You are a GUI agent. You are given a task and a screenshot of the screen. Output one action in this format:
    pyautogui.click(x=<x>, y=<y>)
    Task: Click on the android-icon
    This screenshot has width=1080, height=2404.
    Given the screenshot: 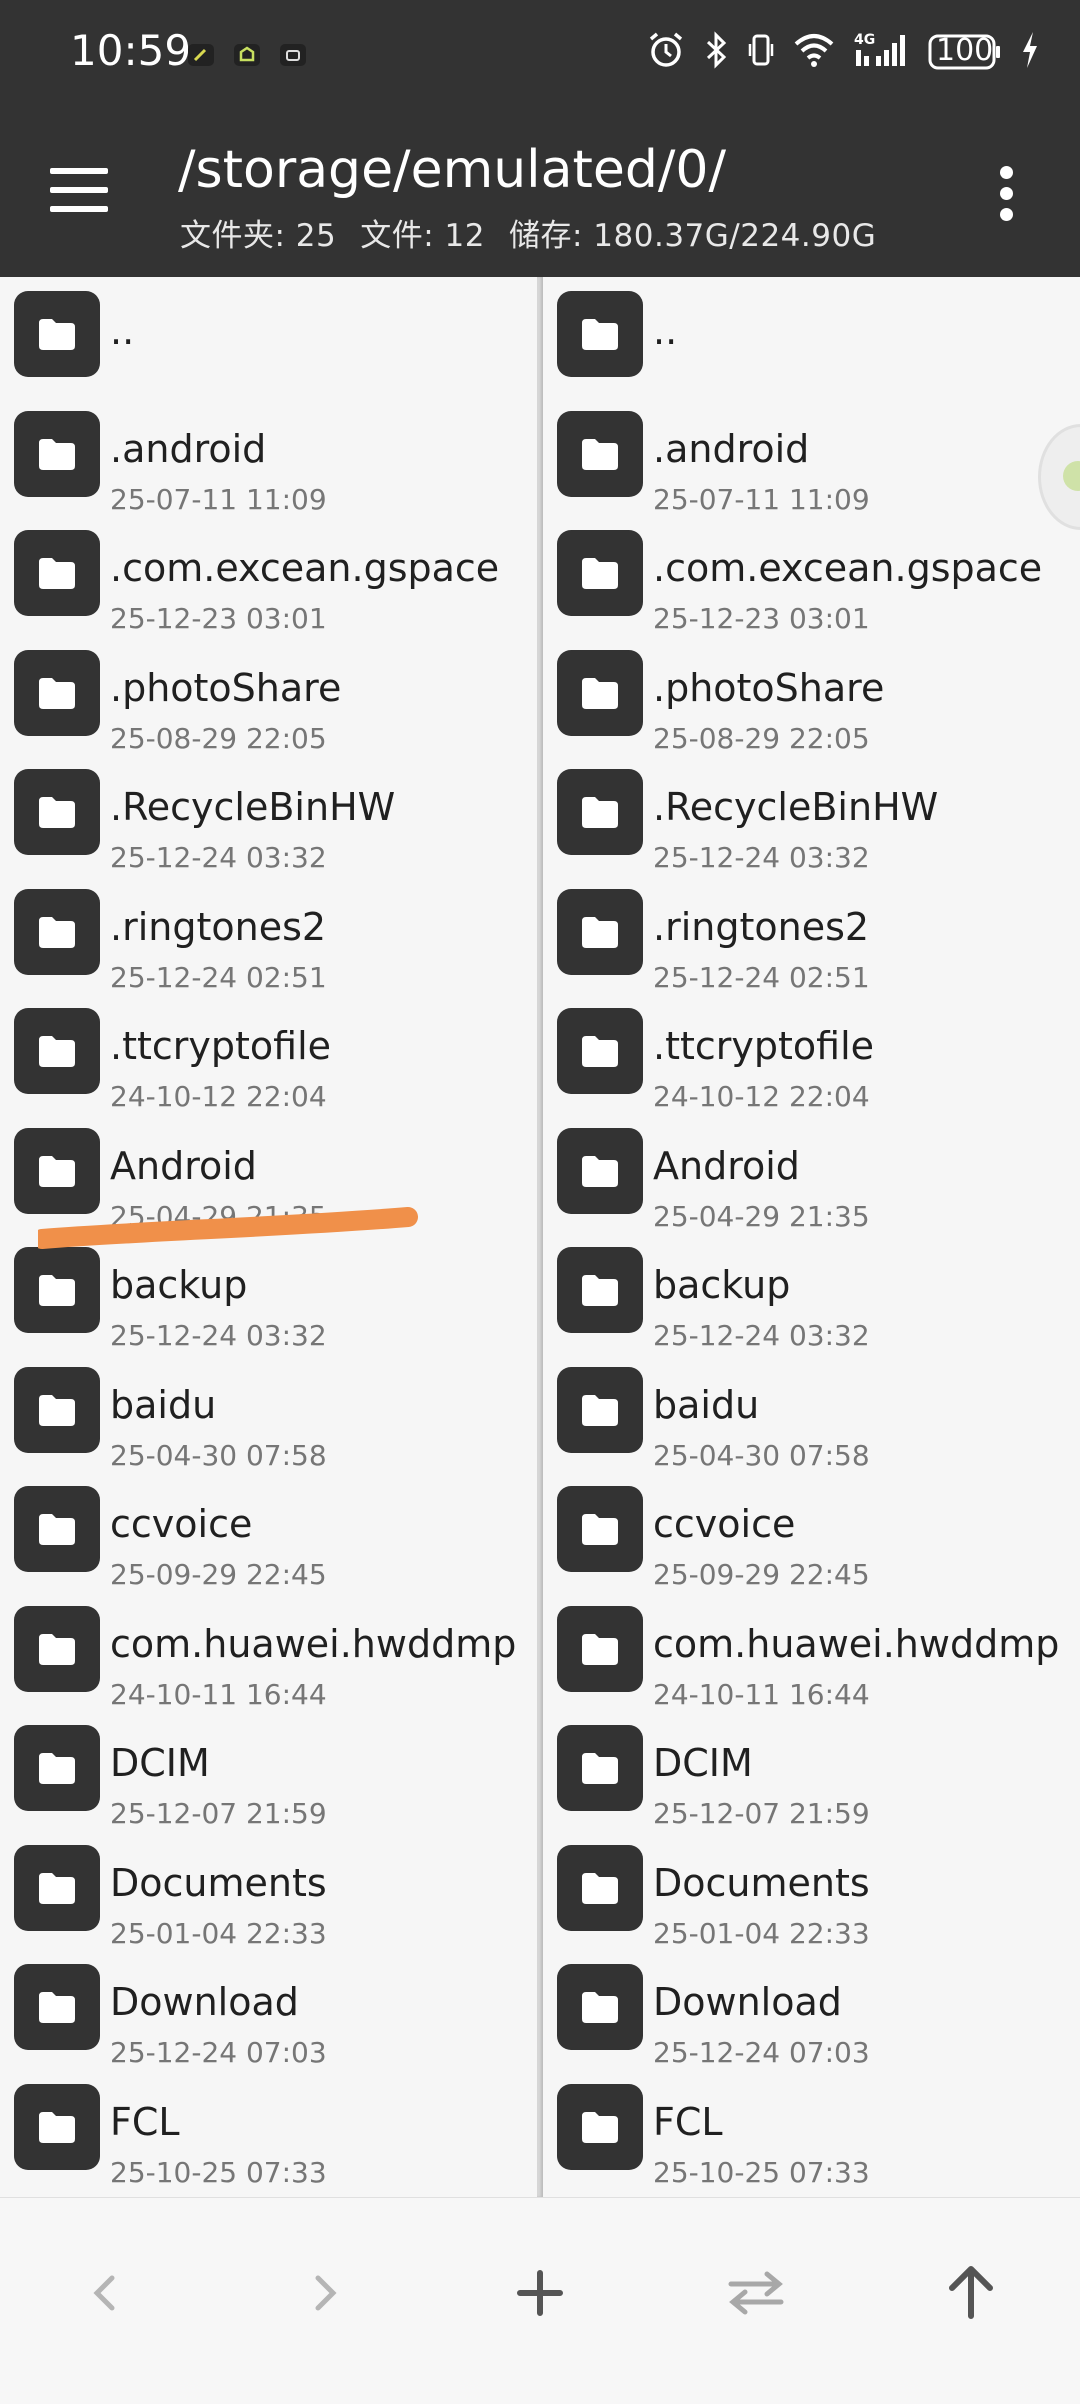 What is the action you would take?
    pyautogui.click(x=247, y=55)
    